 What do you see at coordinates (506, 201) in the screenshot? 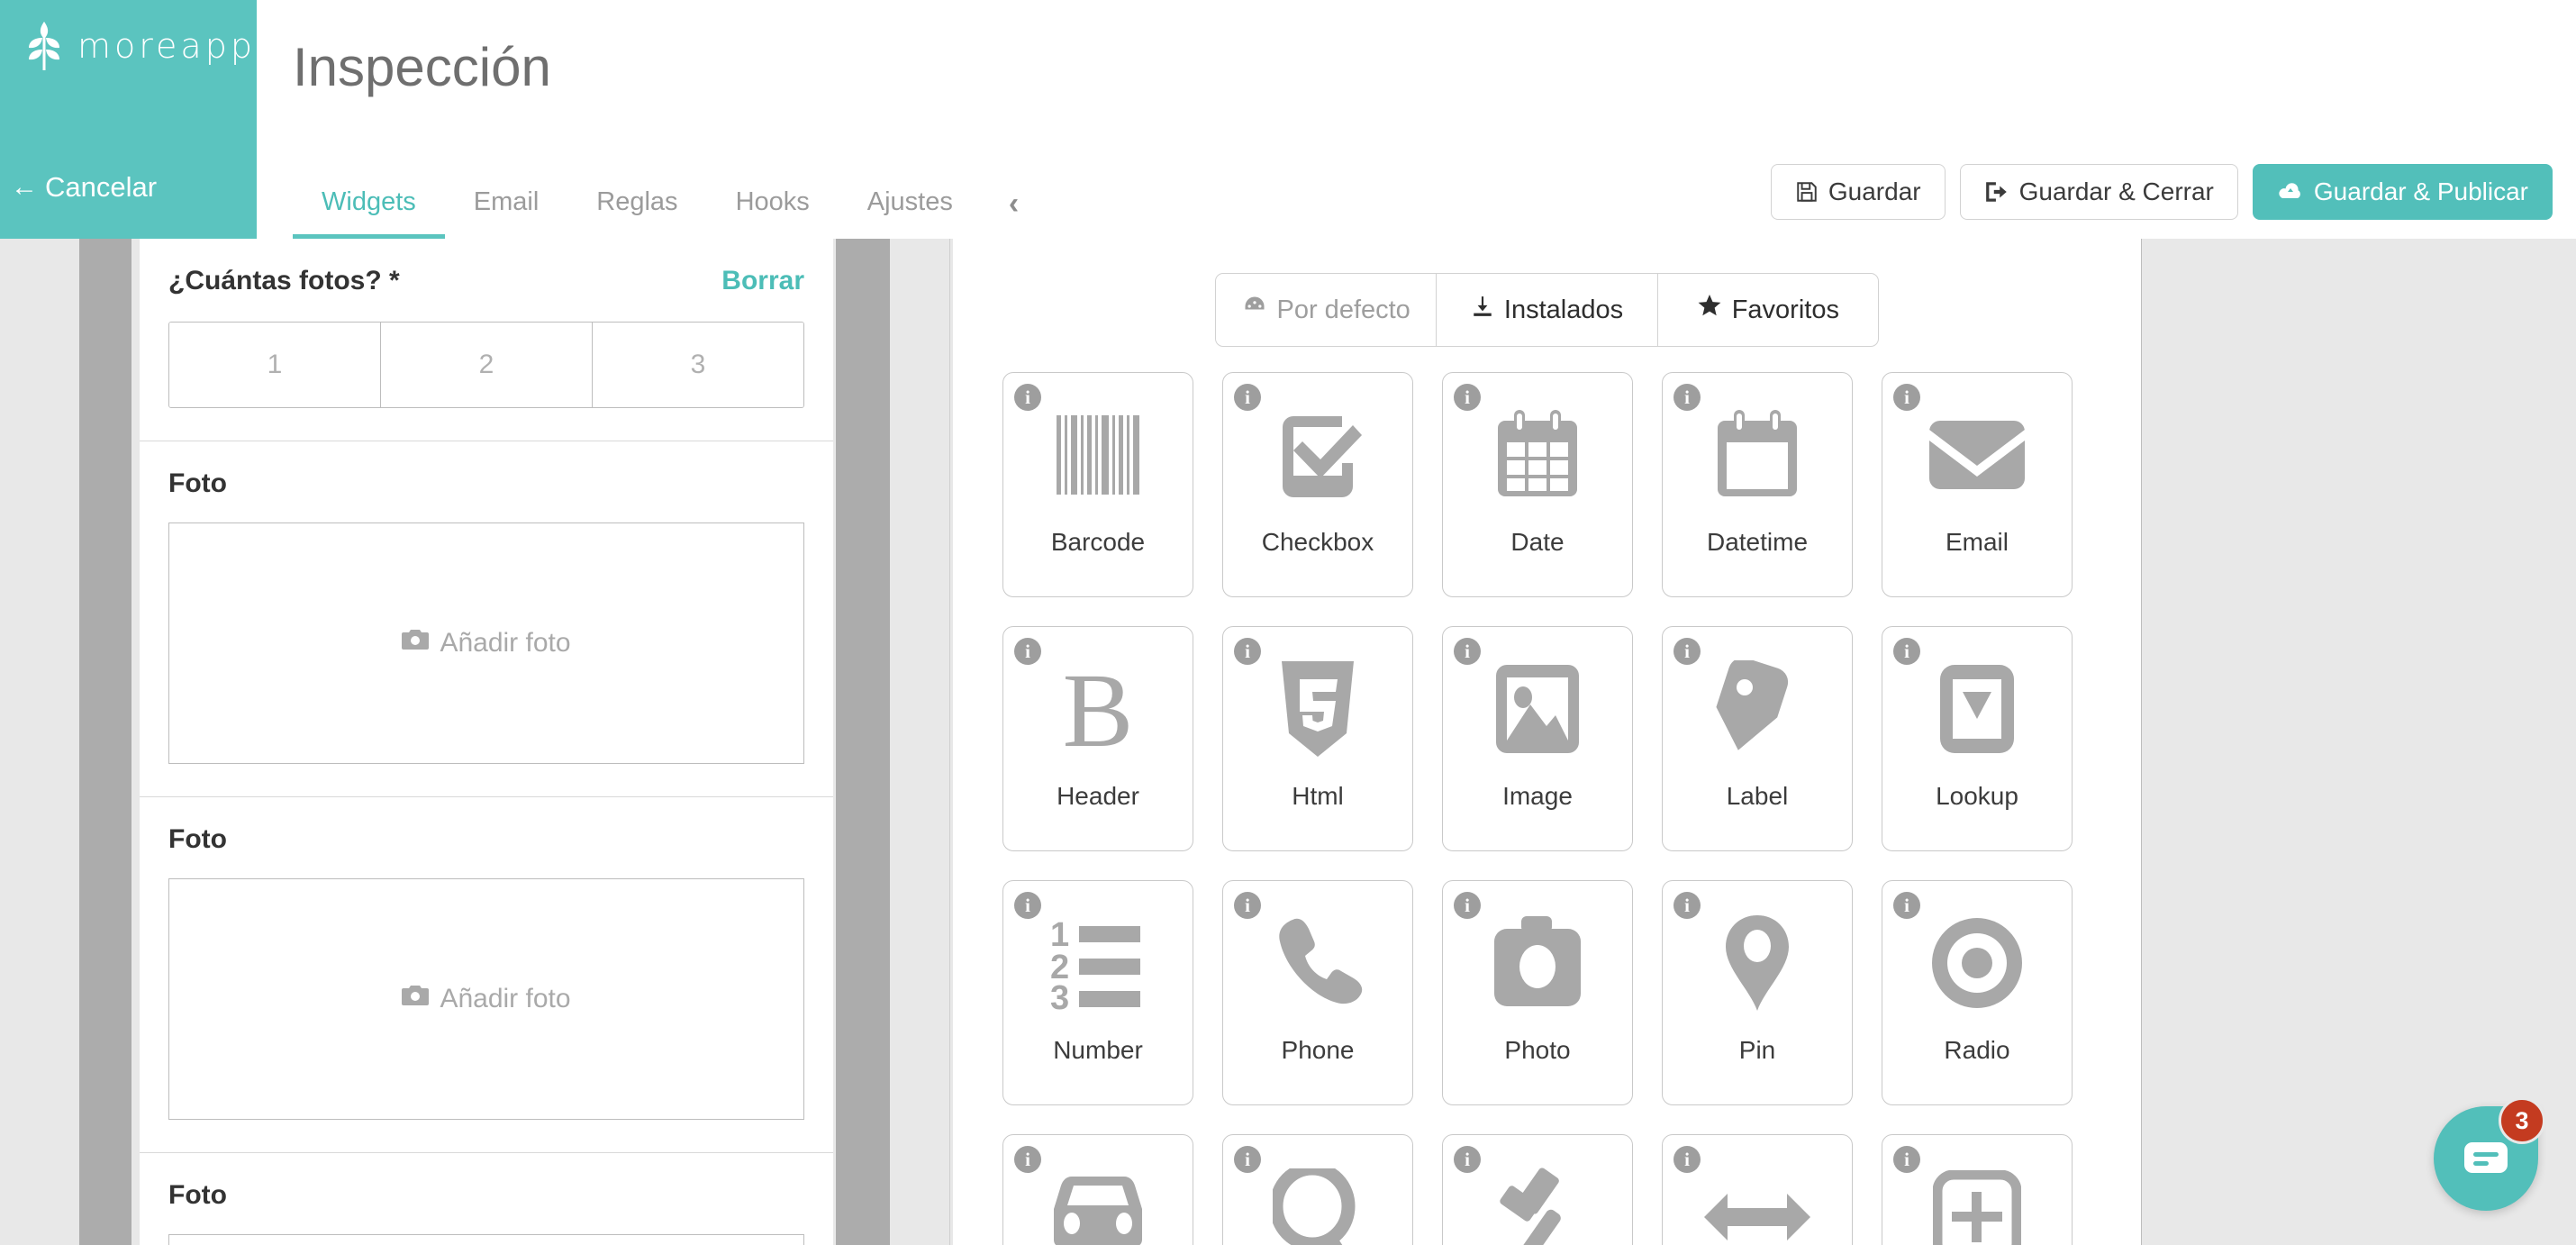
I see `tab-email-label: Email` at bounding box center [506, 201].